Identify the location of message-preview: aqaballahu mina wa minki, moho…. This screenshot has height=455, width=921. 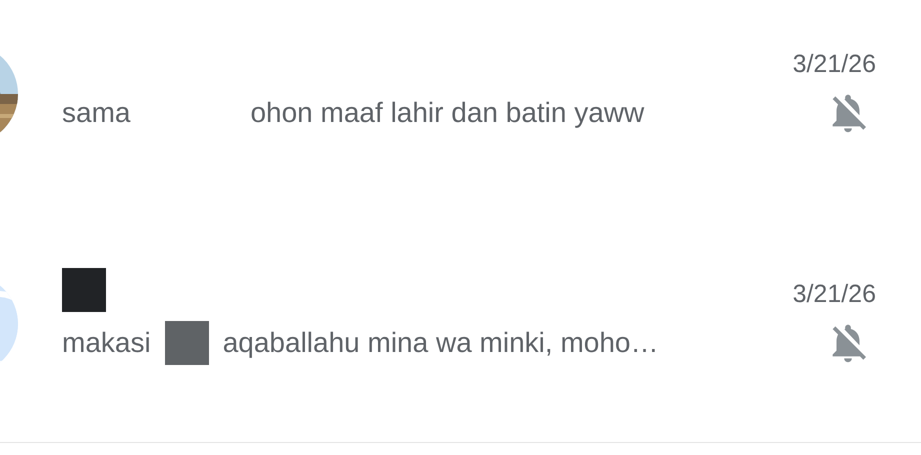
(440, 343).